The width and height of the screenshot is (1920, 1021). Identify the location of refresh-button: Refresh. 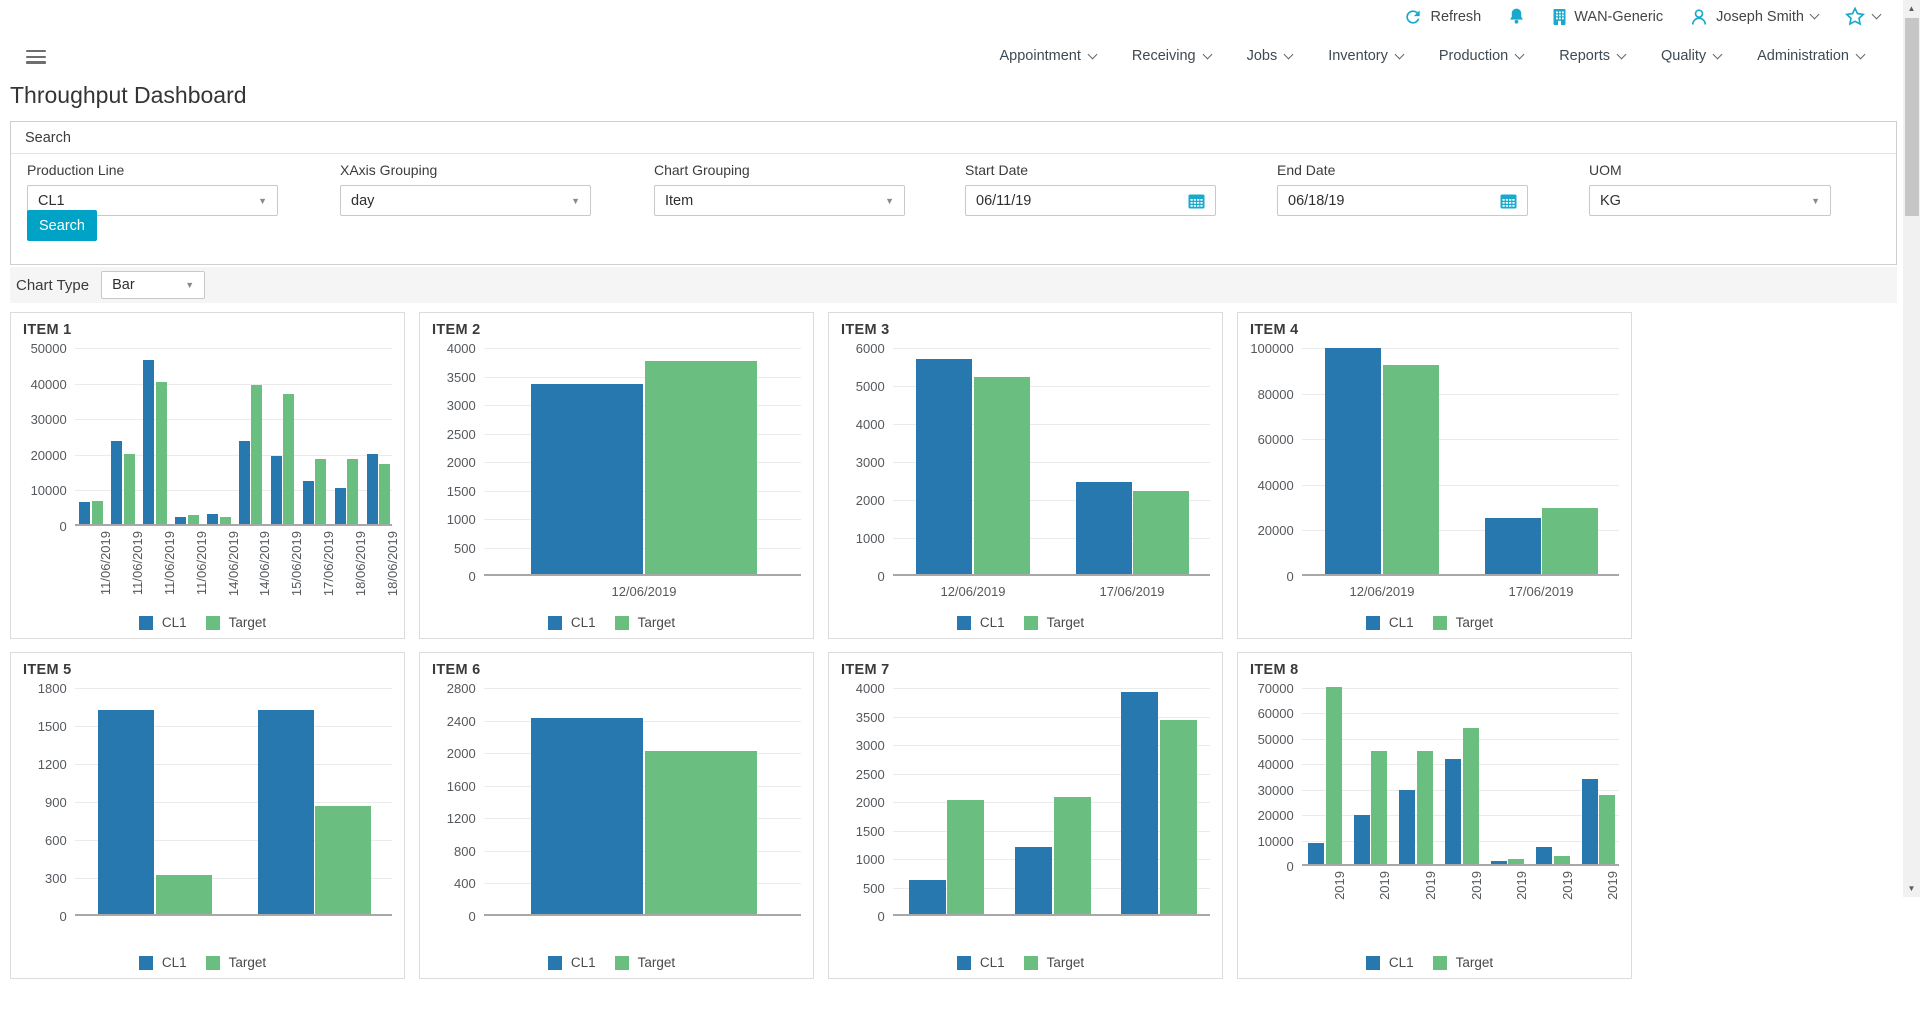
(1442, 17).